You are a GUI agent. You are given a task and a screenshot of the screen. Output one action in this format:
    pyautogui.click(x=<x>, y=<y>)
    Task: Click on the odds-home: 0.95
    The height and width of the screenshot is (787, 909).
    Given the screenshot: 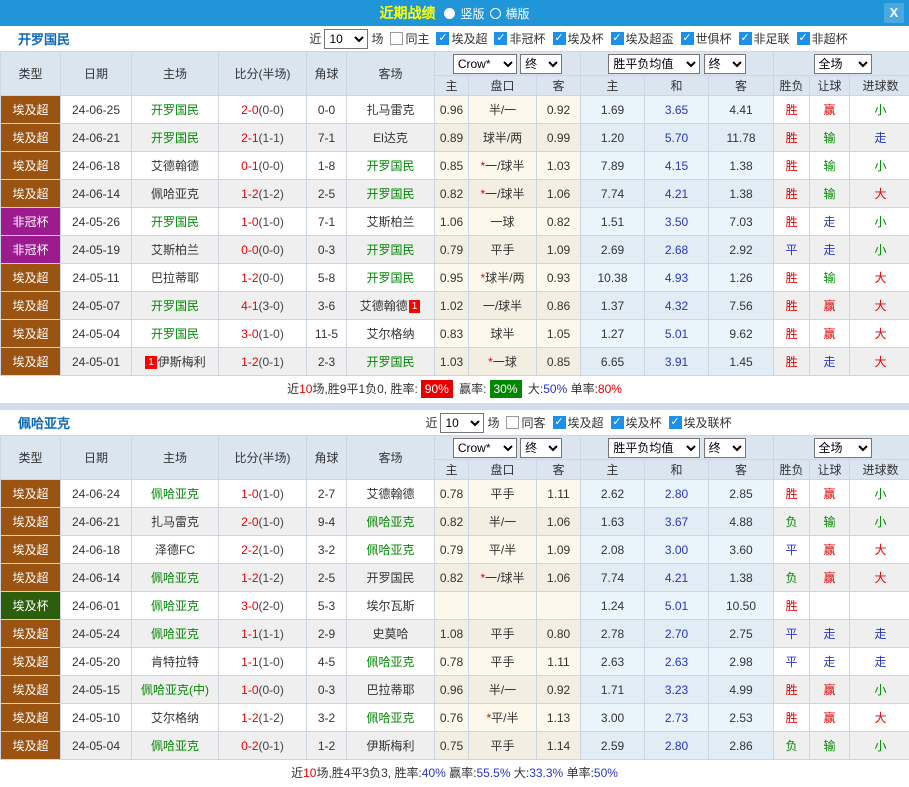 What is the action you would take?
    pyautogui.click(x=452, y=278)
    